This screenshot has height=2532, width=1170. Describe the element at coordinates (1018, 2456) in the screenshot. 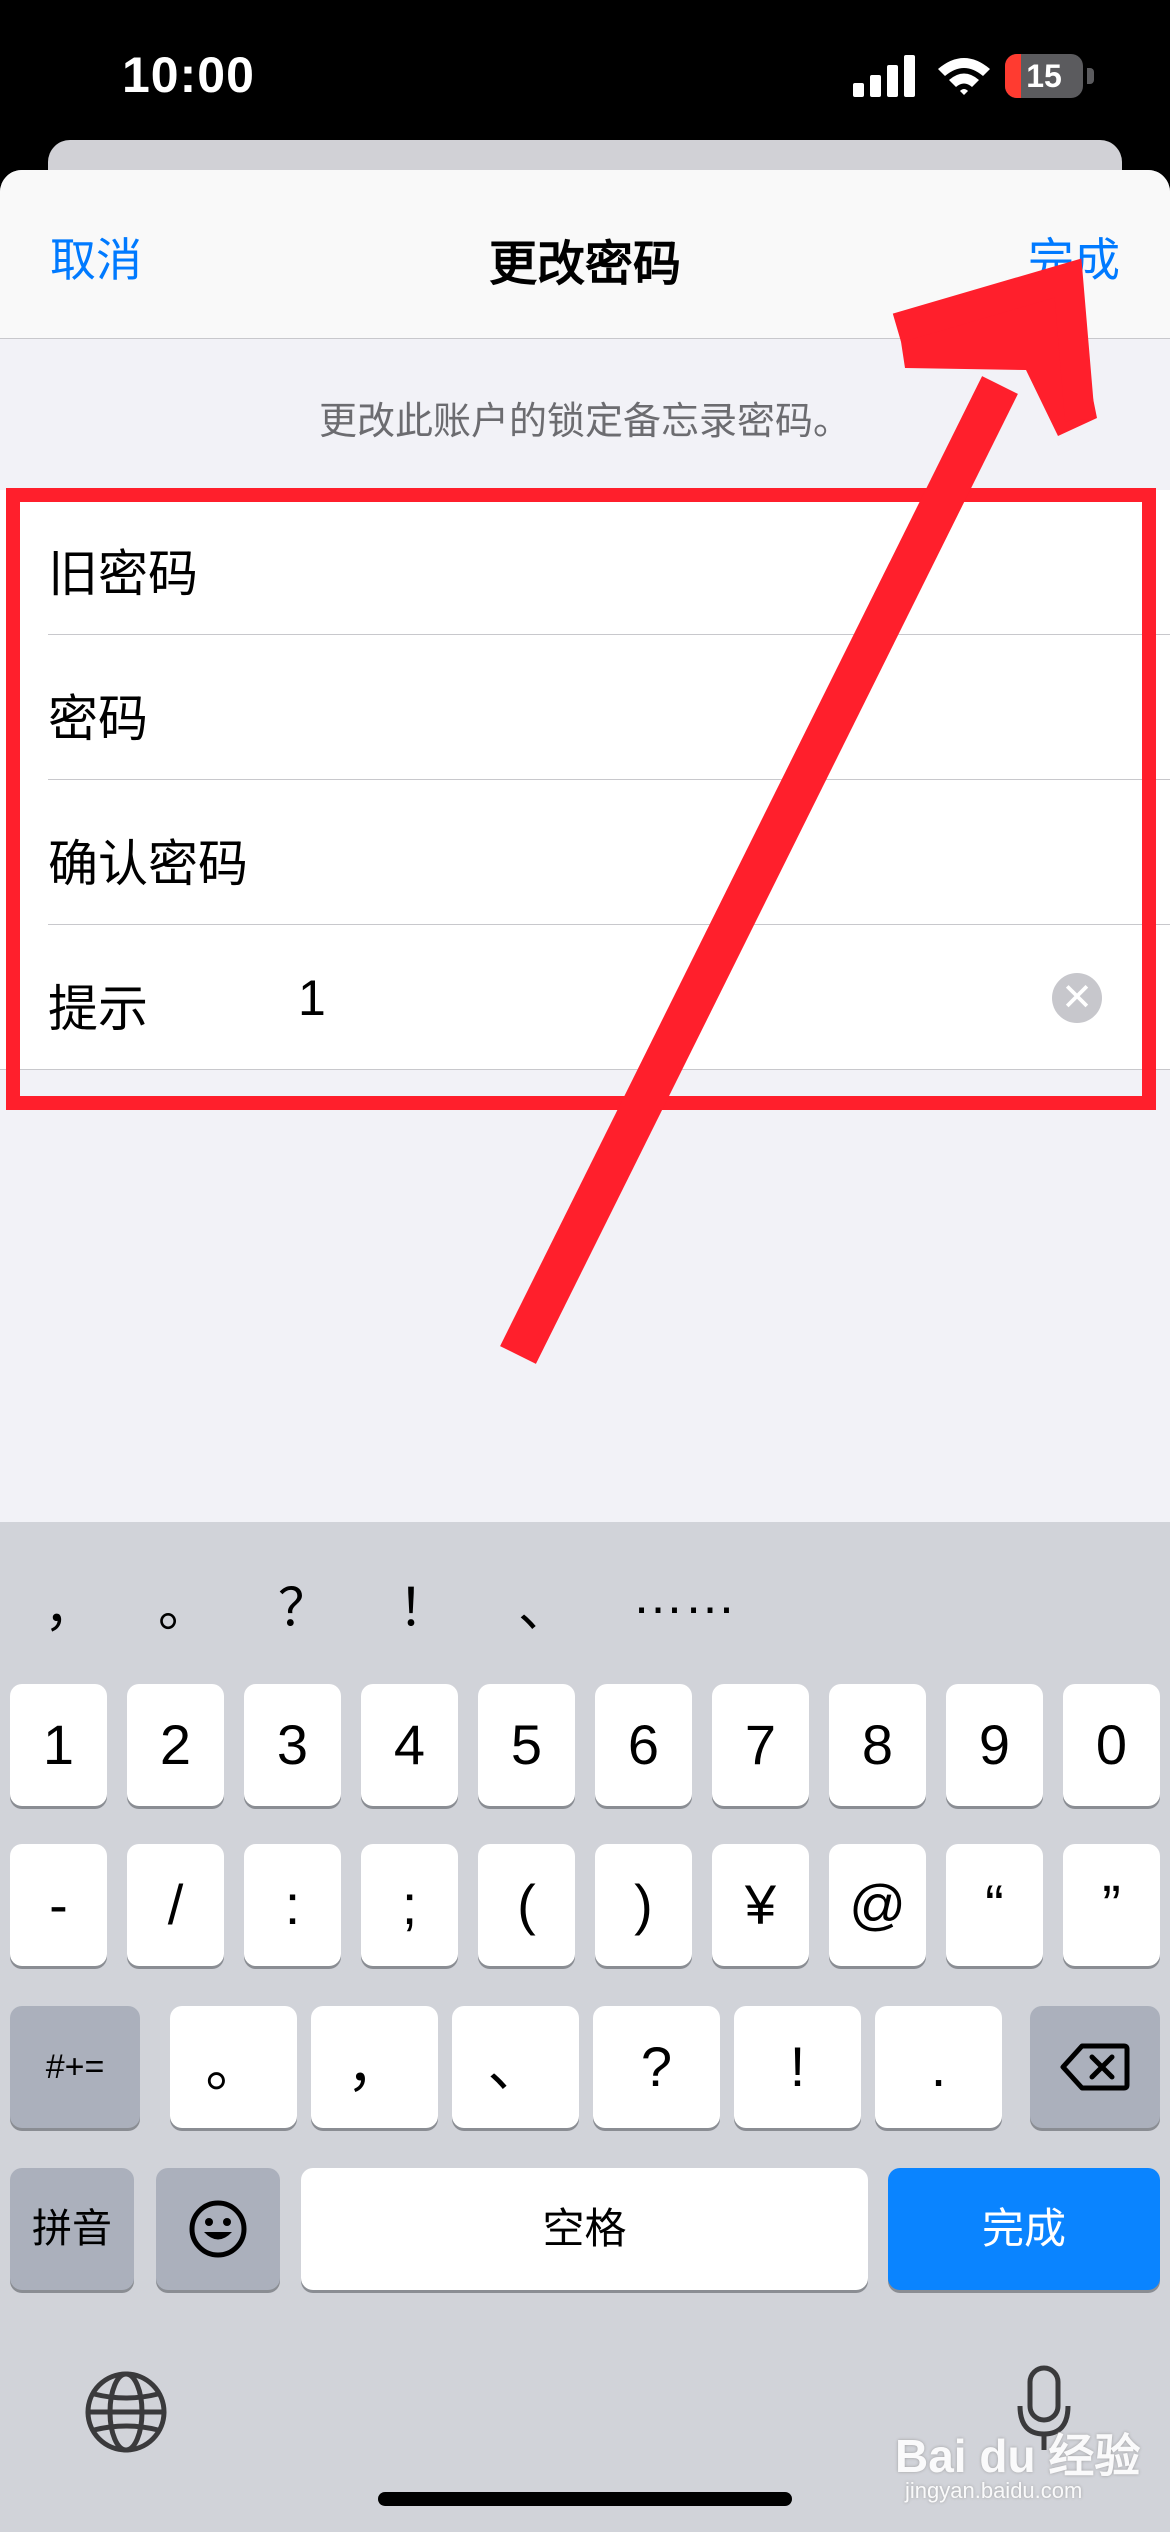

I see `watermark-logo: Bai du 经验` at that location.